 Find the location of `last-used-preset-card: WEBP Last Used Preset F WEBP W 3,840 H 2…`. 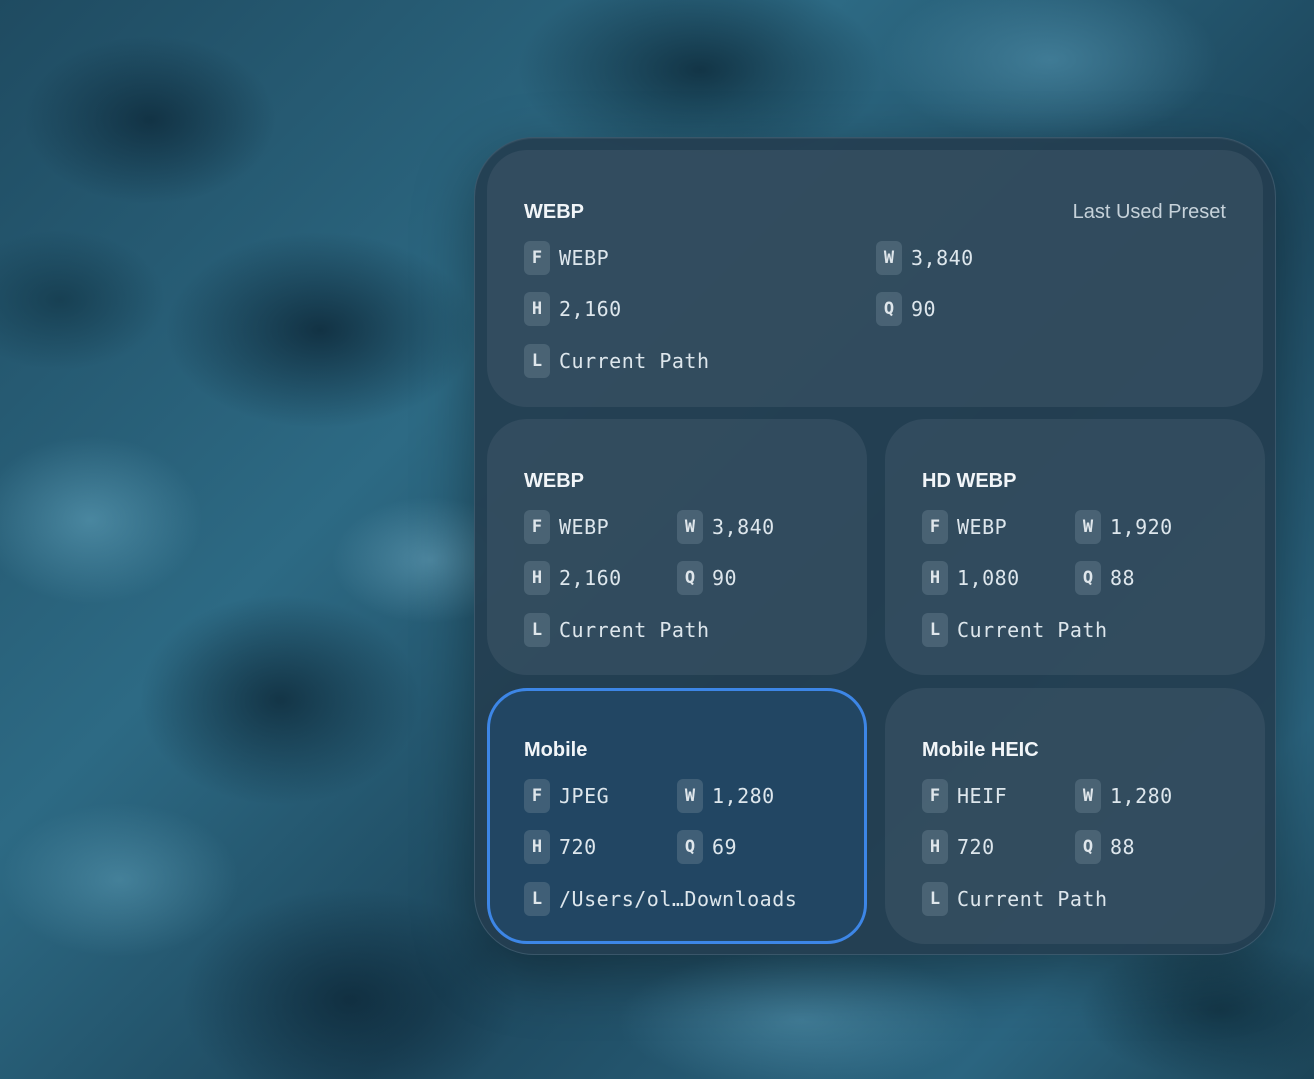

last-used-preset-card: WEBP Last Used Preset F WEBP W 3,840 H 2… is located at coordinates (875, 278).